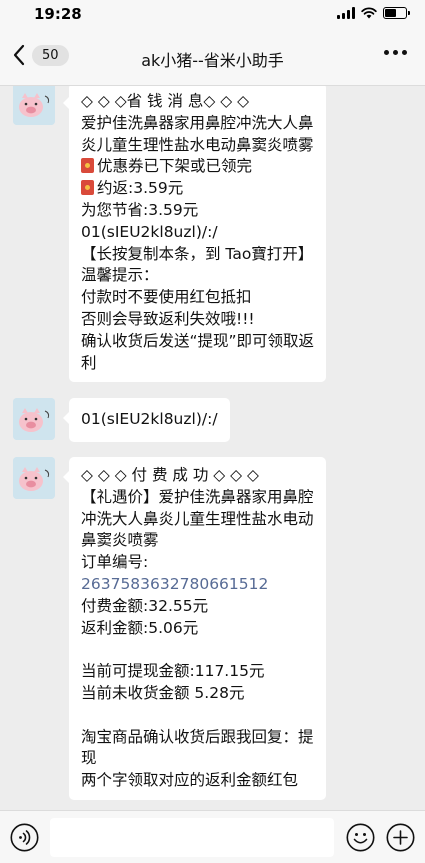 The height and width of the screenshot is (863, 425). I want to click on message-line: 现, so click(89, 758).